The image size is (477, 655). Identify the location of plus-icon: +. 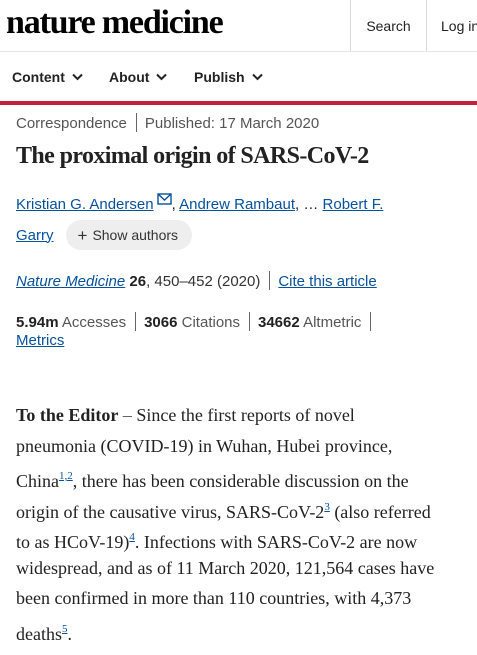
(82, 235).